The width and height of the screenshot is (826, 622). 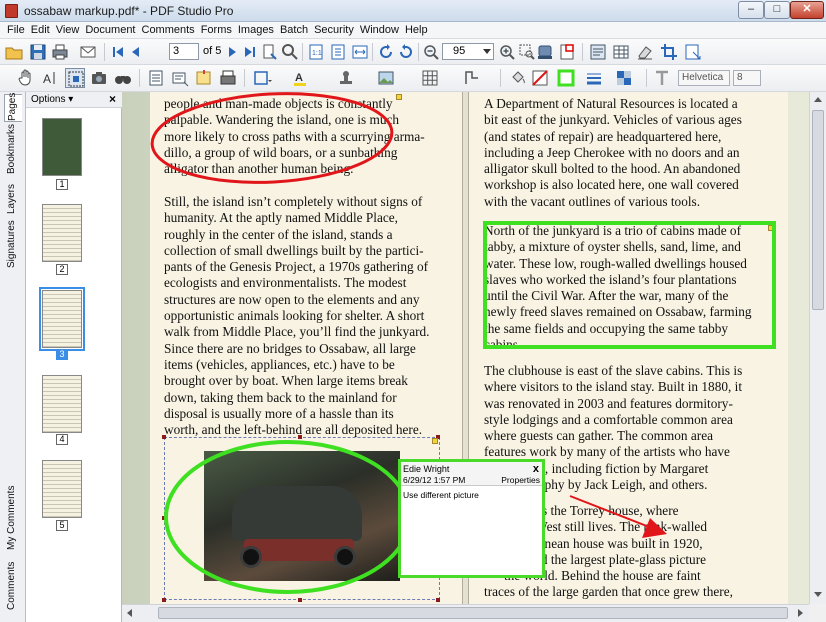 What do you see at coordinates (624, 78) in the screenshot?
I see `pattern-icon` at bounding box center [624, 78].